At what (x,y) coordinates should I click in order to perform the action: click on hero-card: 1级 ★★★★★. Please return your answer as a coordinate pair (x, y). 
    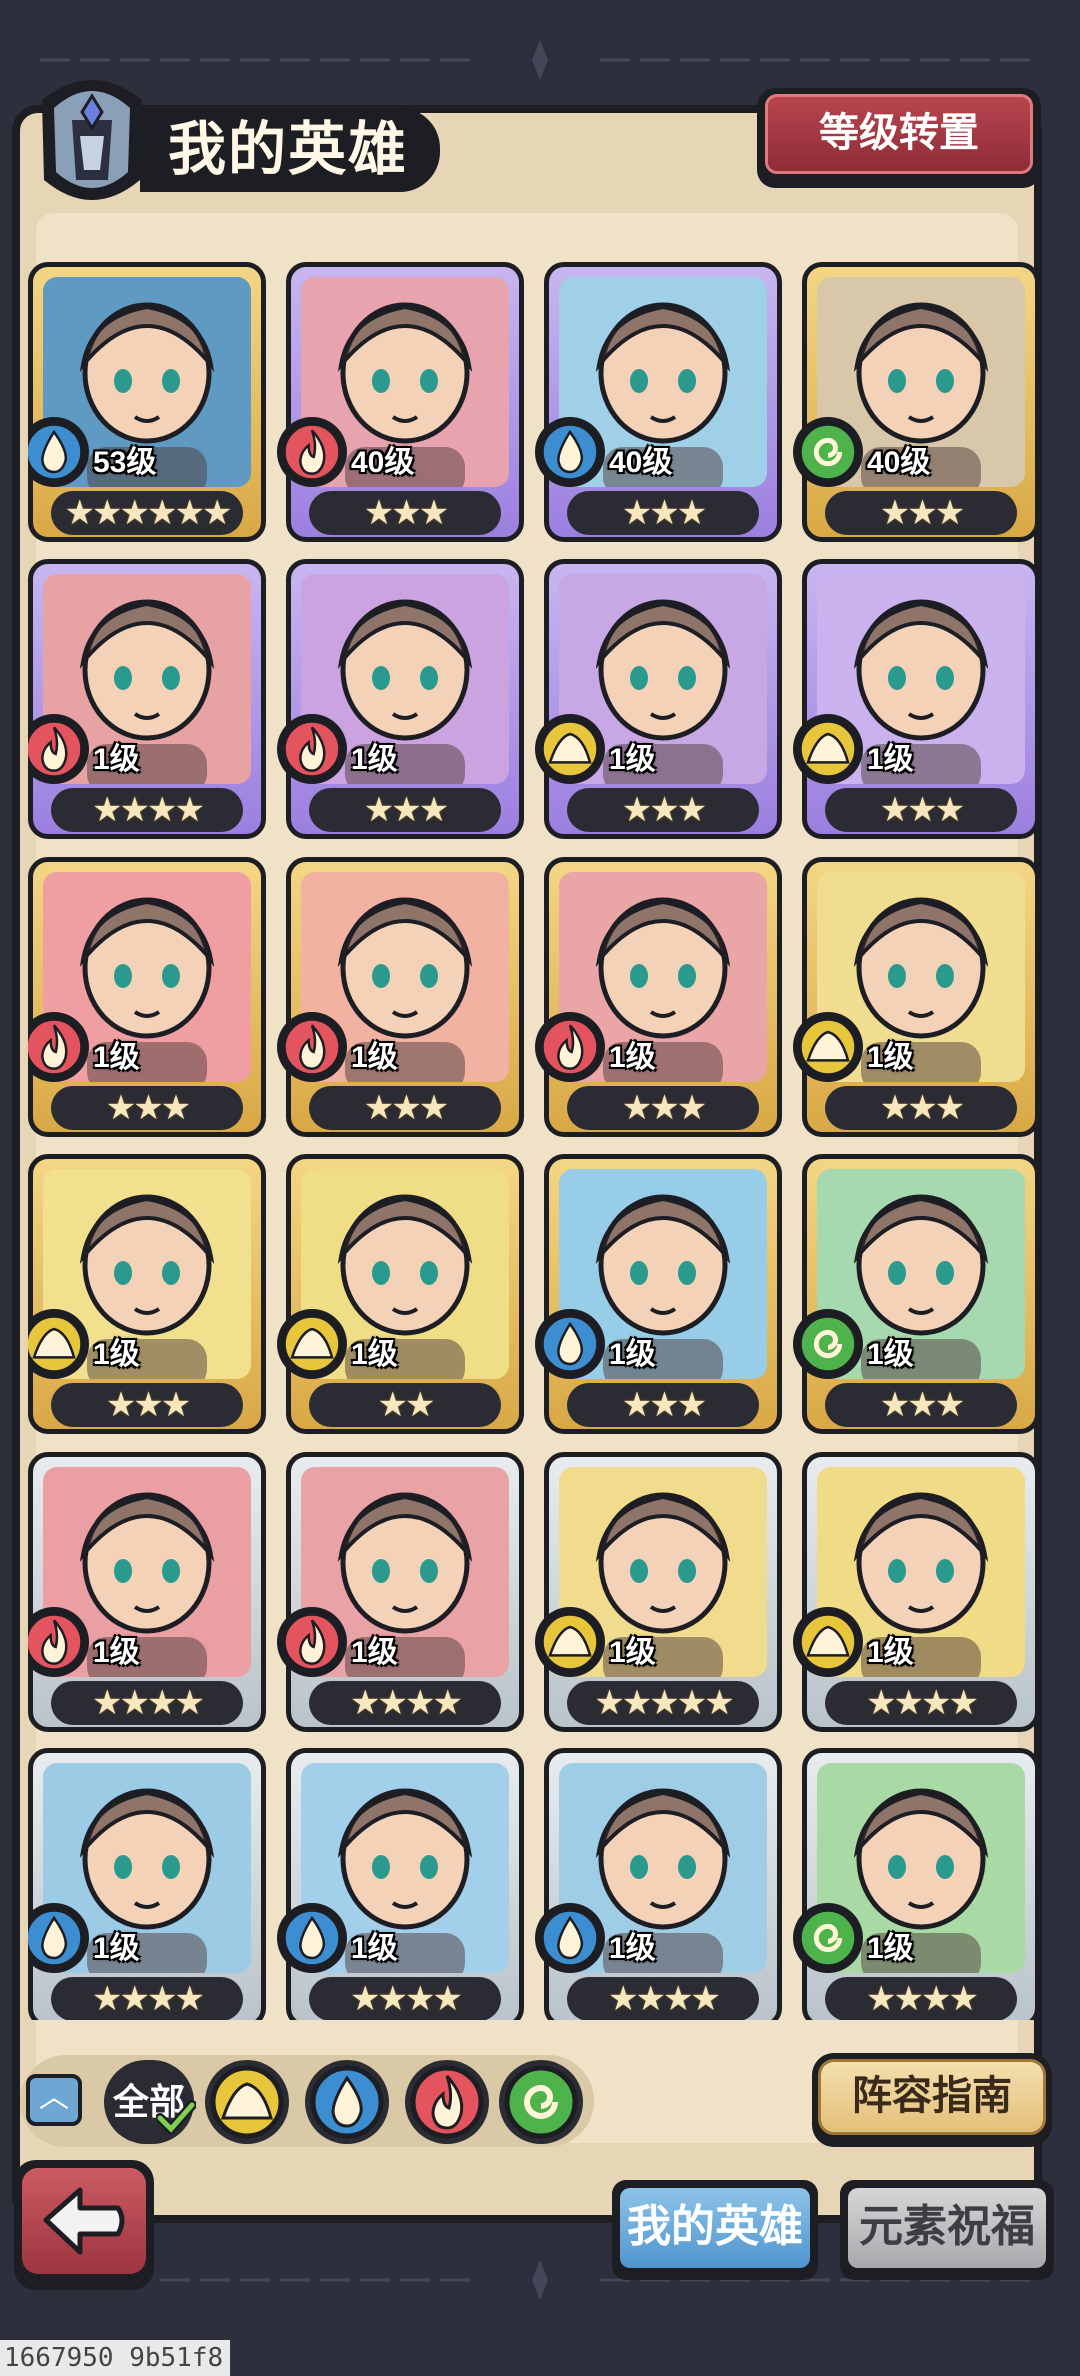
    Looking at the image, I should click on (658, 1592).